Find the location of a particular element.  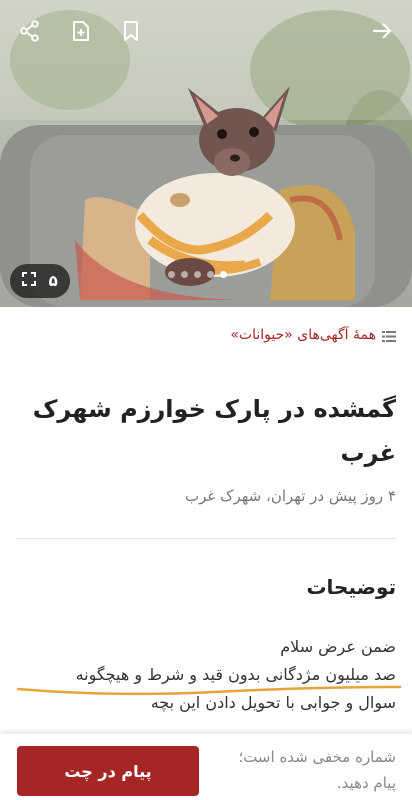

breadcrumb-label: همهٔ آگهی‌های «حیوانات» is located at coordinates (303, 335).